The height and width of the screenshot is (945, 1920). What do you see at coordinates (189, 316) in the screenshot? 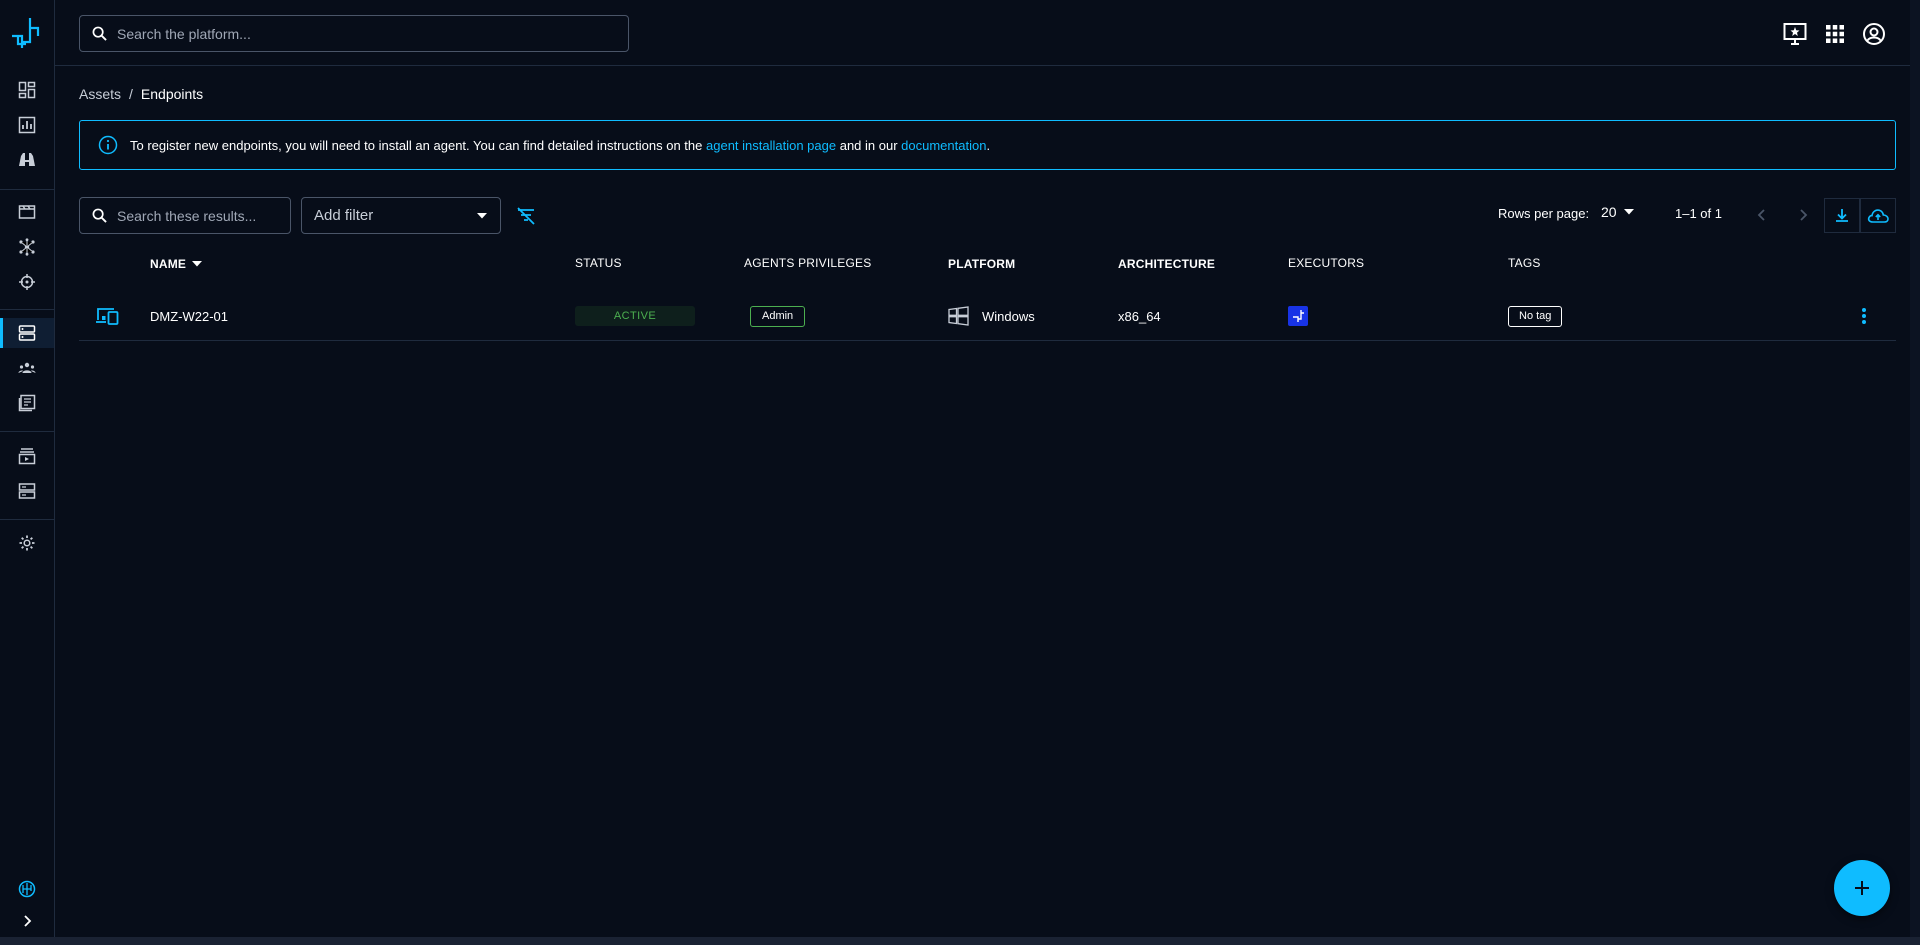
I see `endpoint-name: DMZ-W22-01` at bounding box center [189, 316].